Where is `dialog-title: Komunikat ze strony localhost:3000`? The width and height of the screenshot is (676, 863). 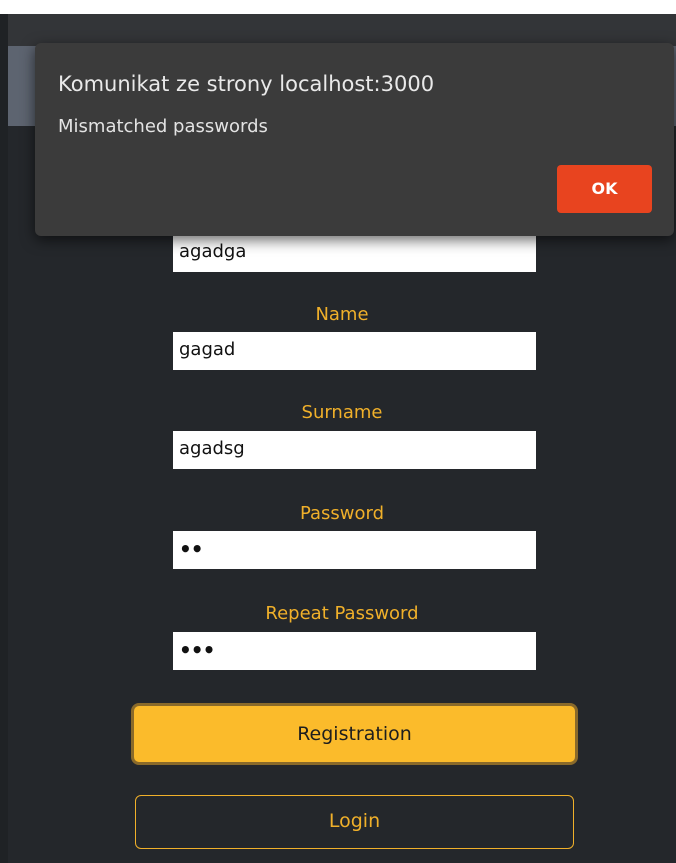 dialog-title: Komunikat ze strony localhost:3000 is located at coordinates (246, 84).